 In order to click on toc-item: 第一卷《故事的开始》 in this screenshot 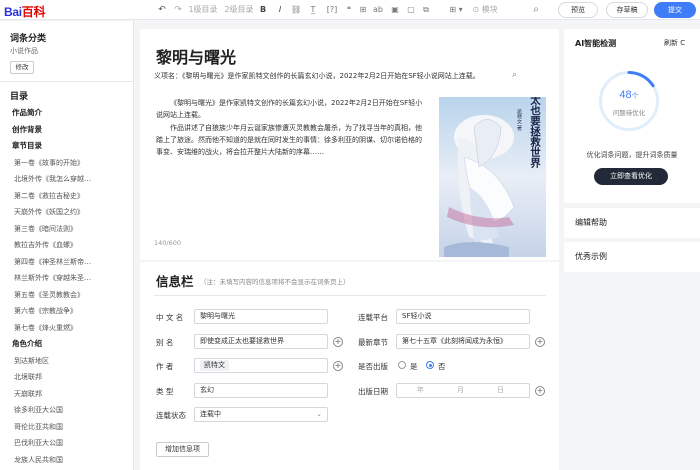, I will do `click(67, 163)`.